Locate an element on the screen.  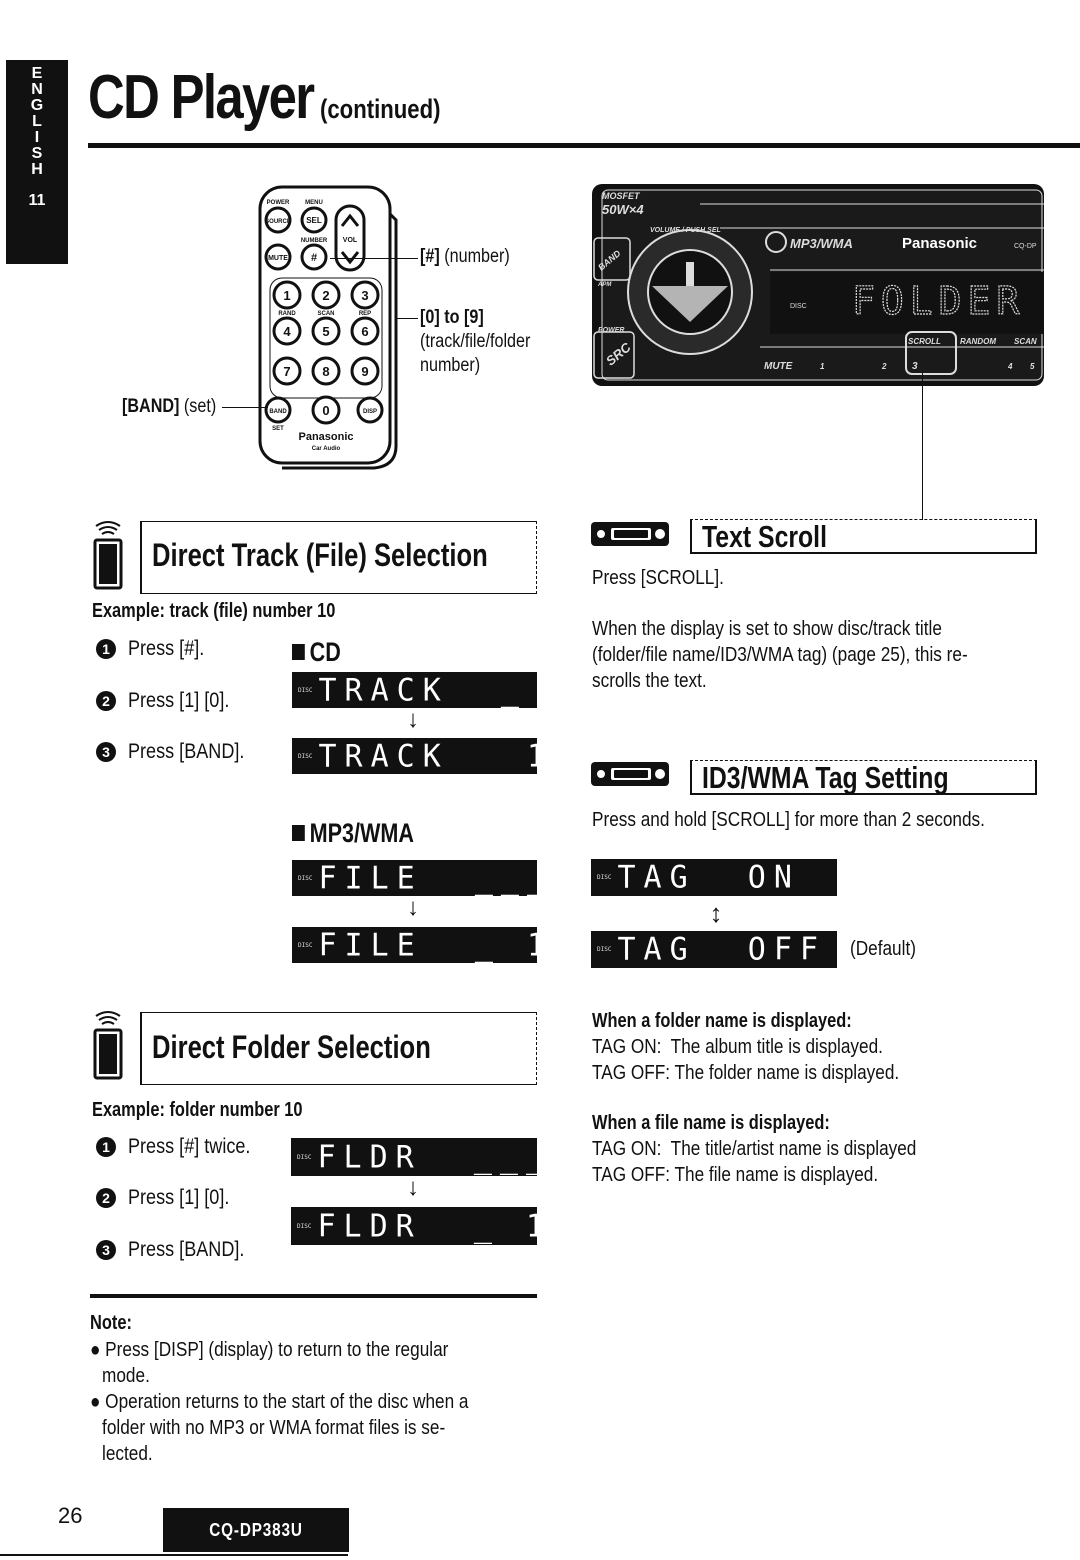
unit-format-label: MP3/WMA is located at coordinates (821, 243).